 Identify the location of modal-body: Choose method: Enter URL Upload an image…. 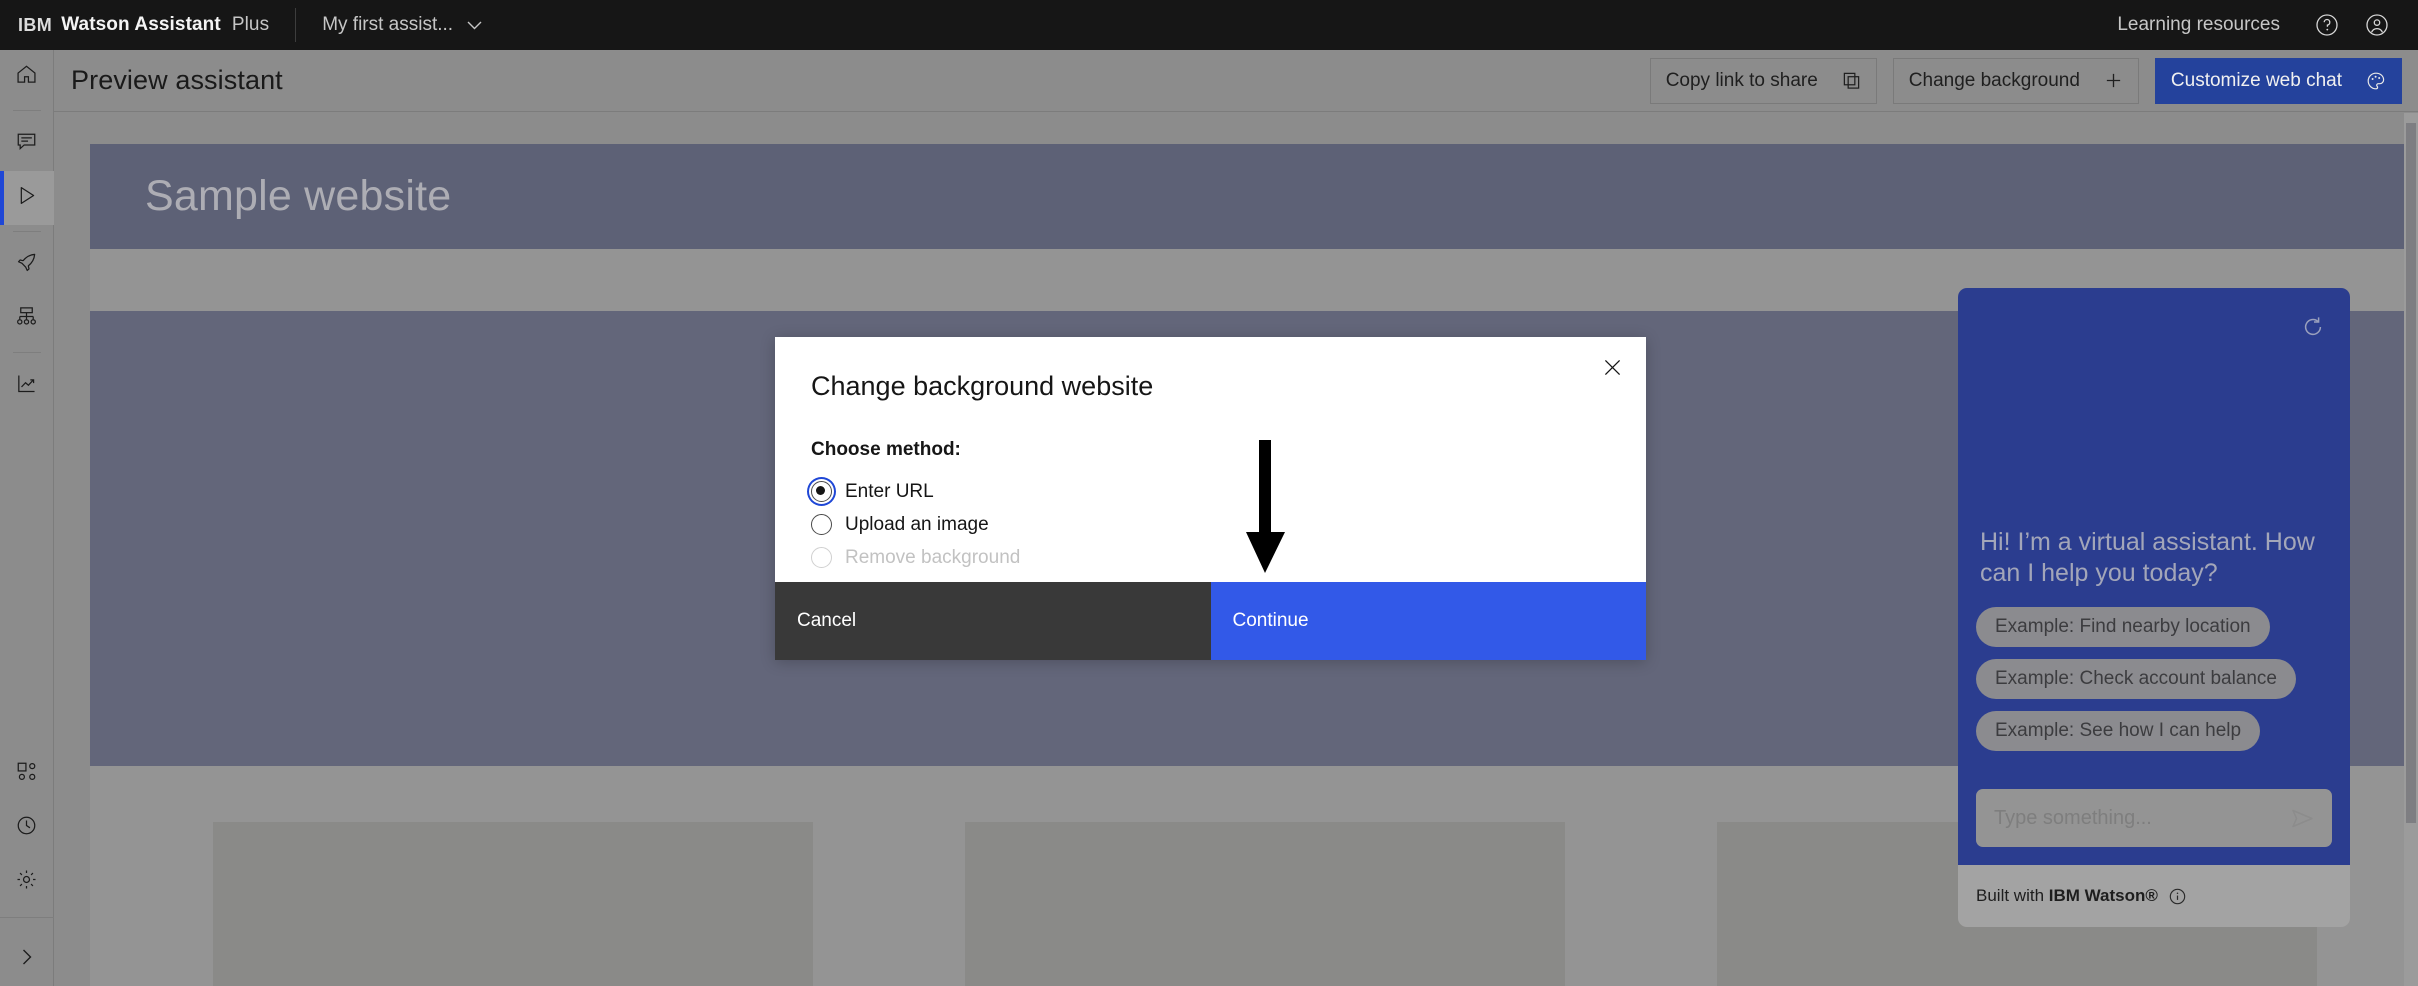
(1210, 510).